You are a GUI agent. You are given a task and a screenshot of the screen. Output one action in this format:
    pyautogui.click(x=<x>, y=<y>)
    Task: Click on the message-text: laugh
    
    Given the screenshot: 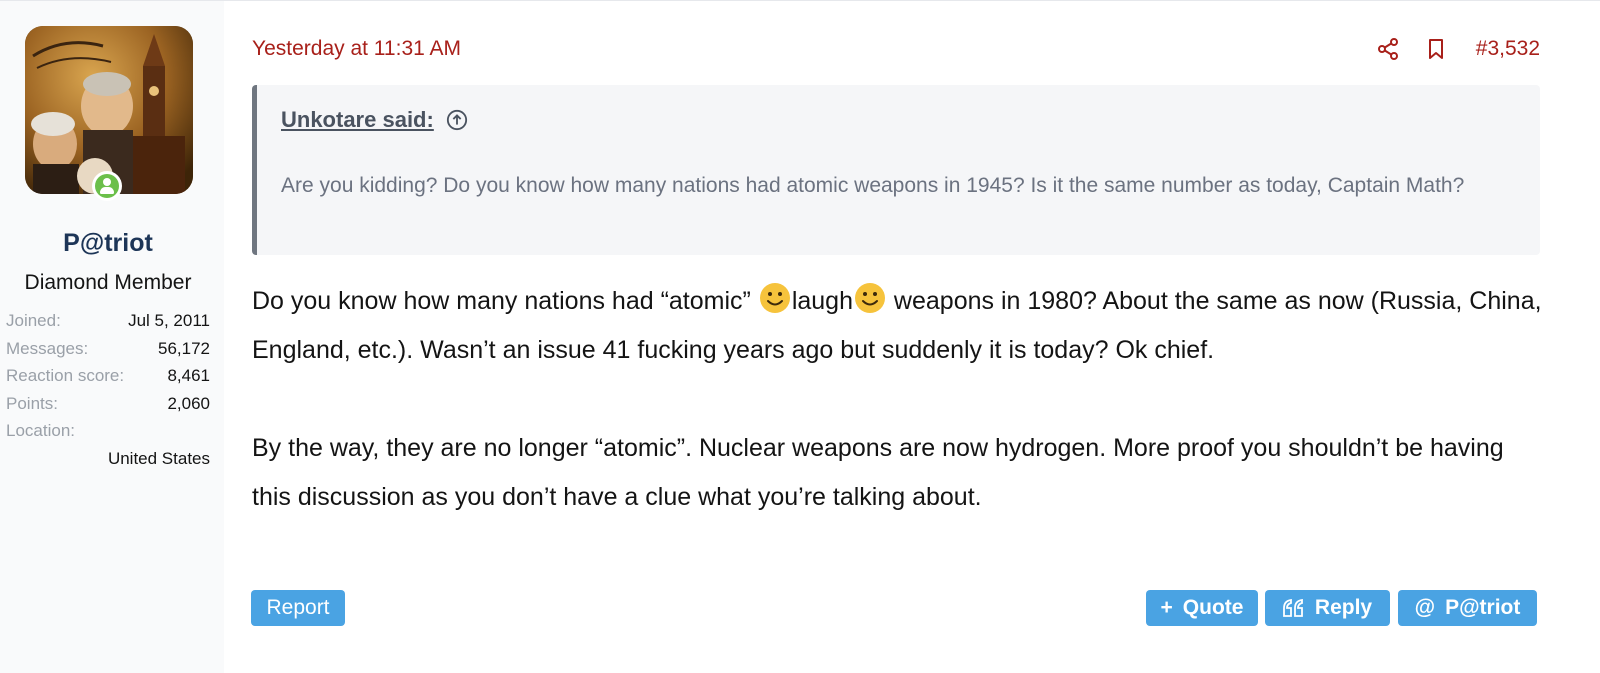 What is the action you would take?
    pyautogui.click(x=822, y=301)
    